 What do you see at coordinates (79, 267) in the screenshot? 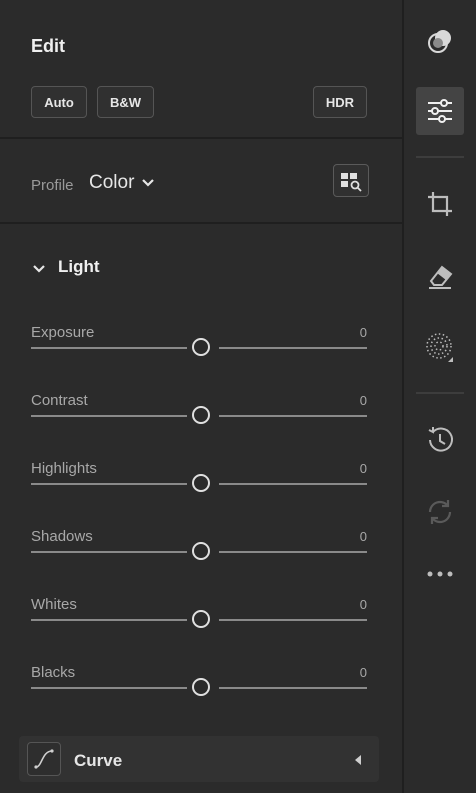
I see `light-section-title: Light` at bounding box center [79, 267].